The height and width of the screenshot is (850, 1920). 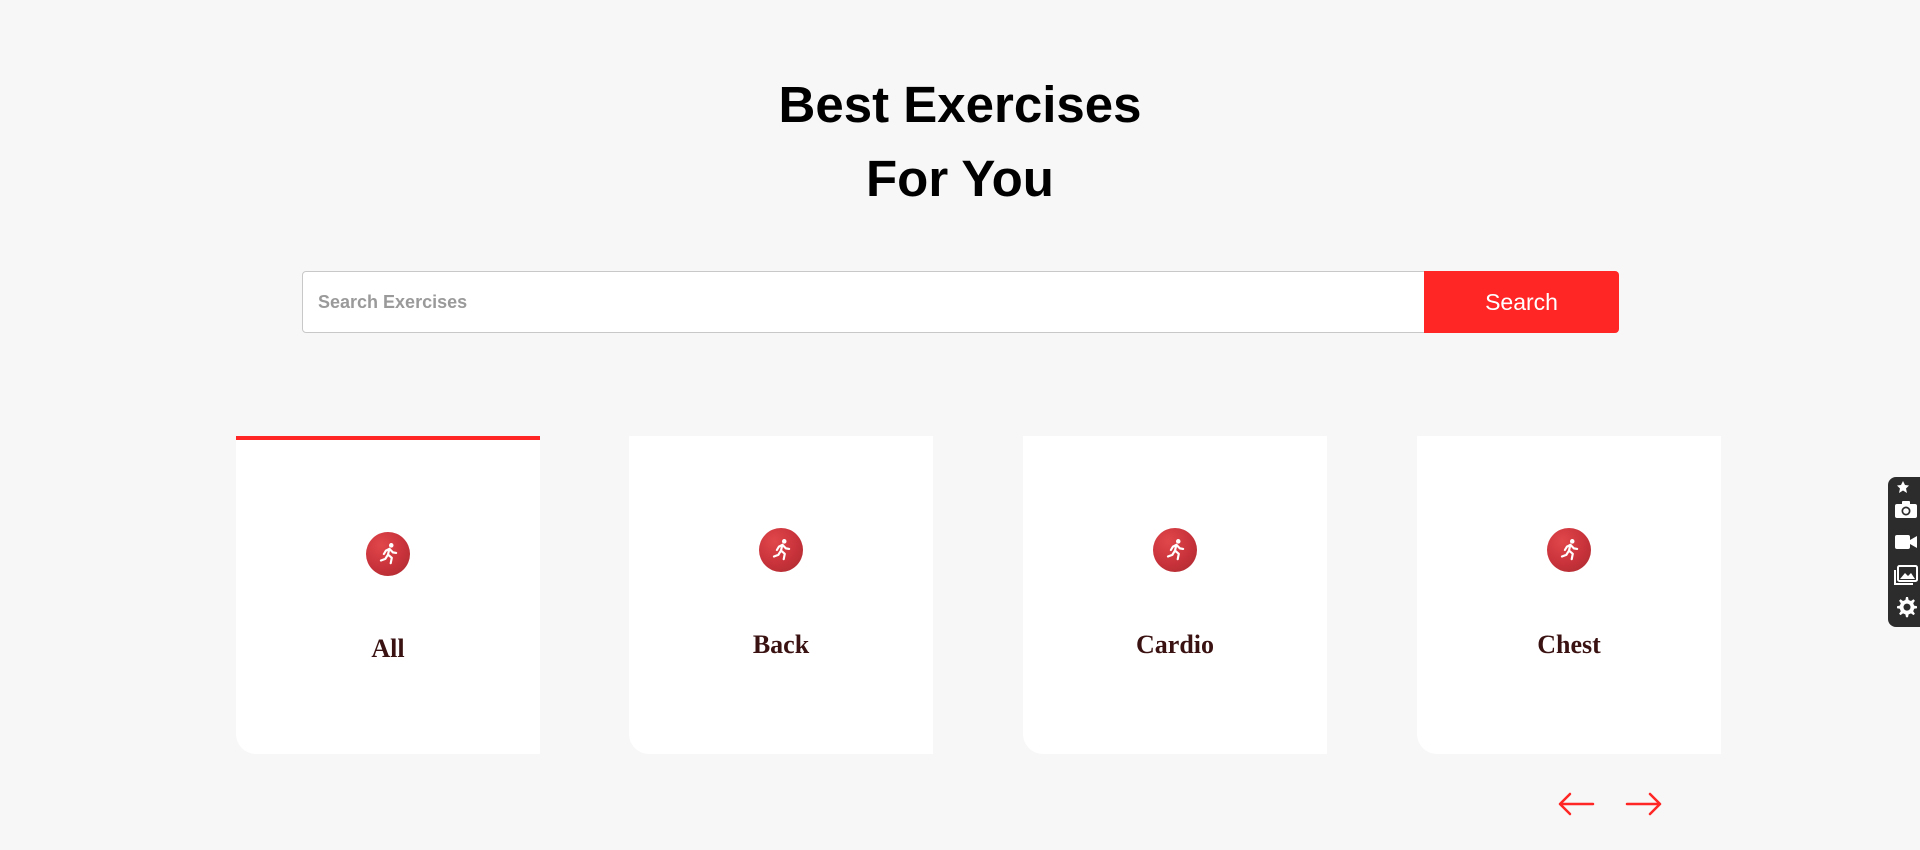 What do you see at coordinates (960, 104) in the screenshot?
I see `page-title-line-1: Best Exercises` at bounding box center [960, 104].